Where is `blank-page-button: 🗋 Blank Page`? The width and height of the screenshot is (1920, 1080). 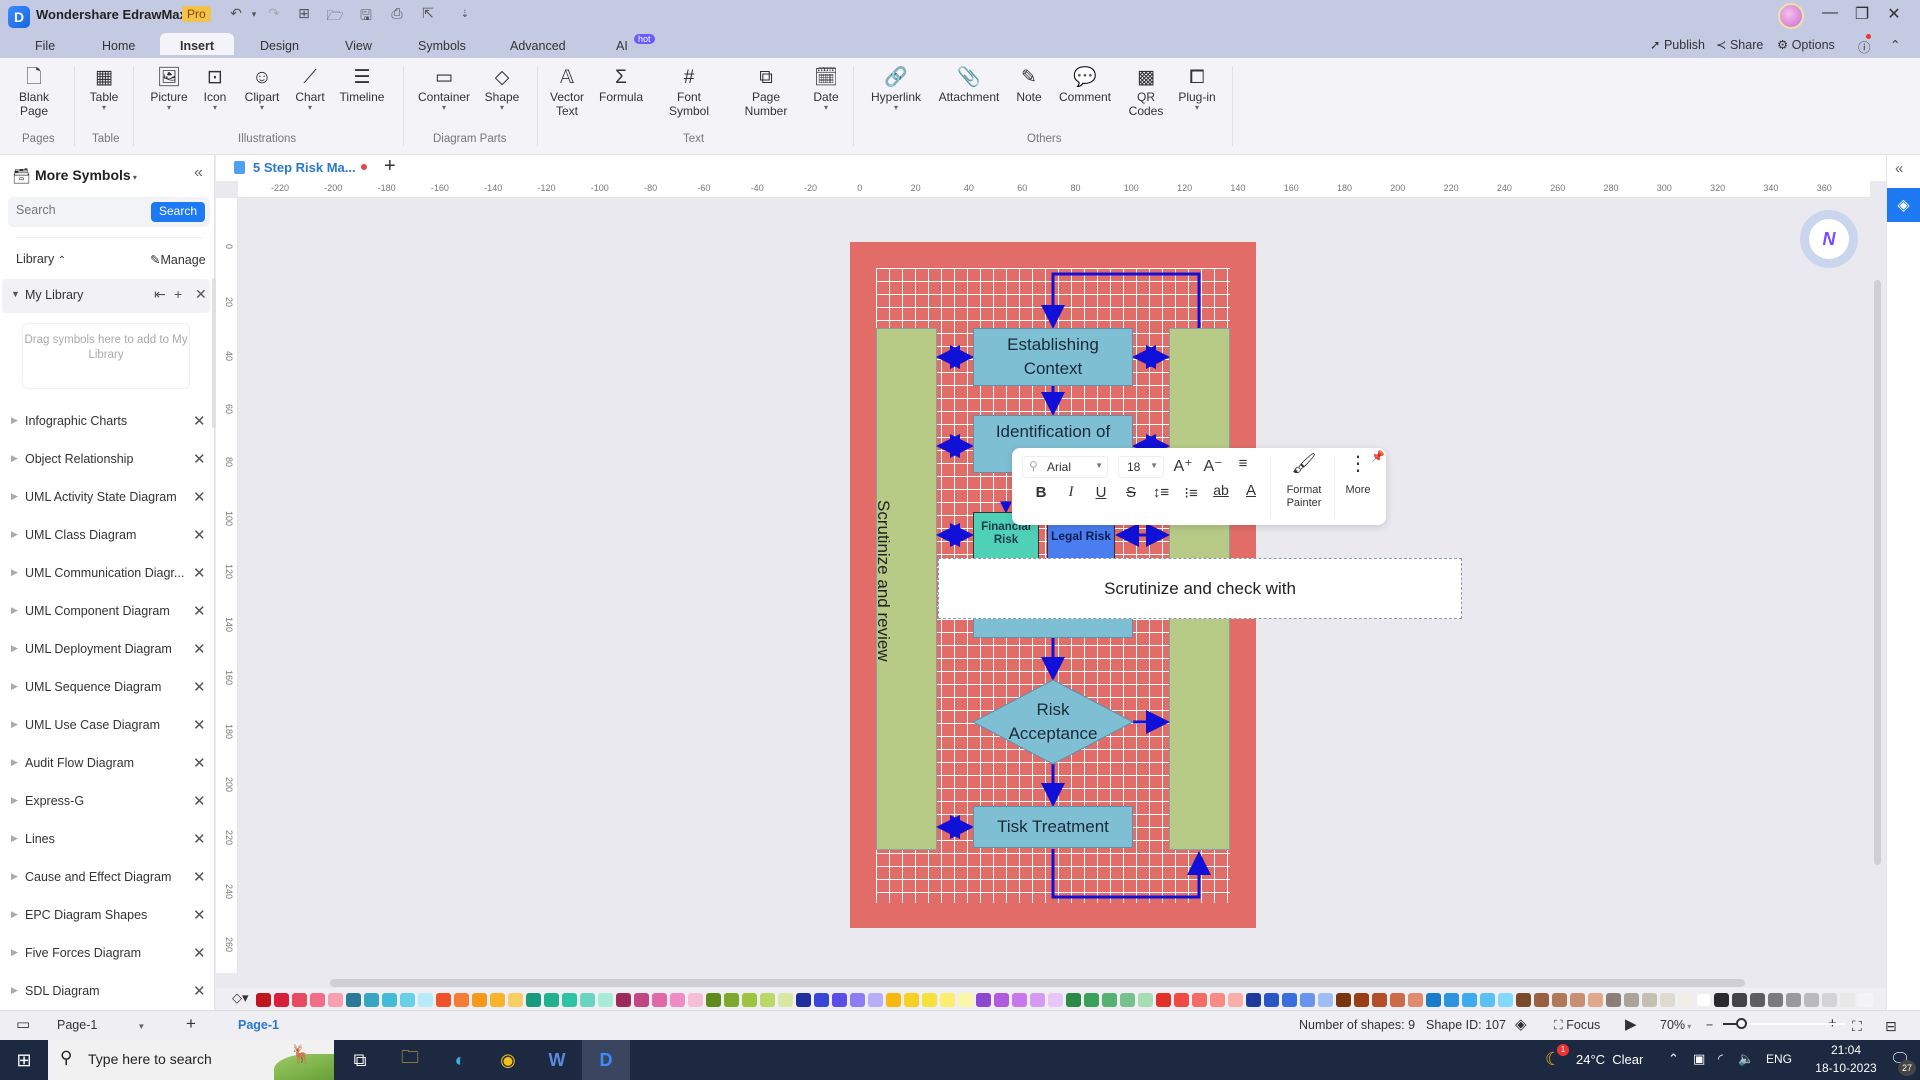 blank-page-button: 🗋 Blank Page is located at coordinates (34, 92).